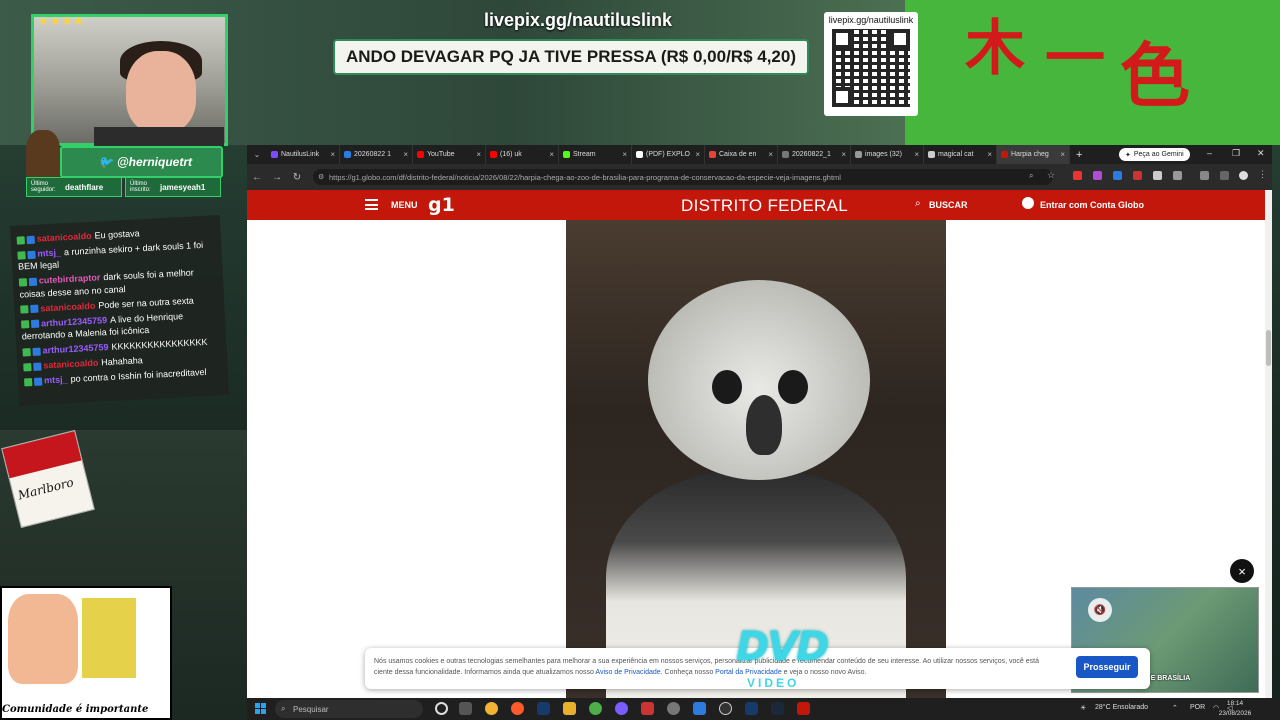 The height and width of the screenshot is (720, 1280). Describe the element at coordinates (1100, 610) in the screenshot. I see `muted-speaker-icon: 🔇` at that location.